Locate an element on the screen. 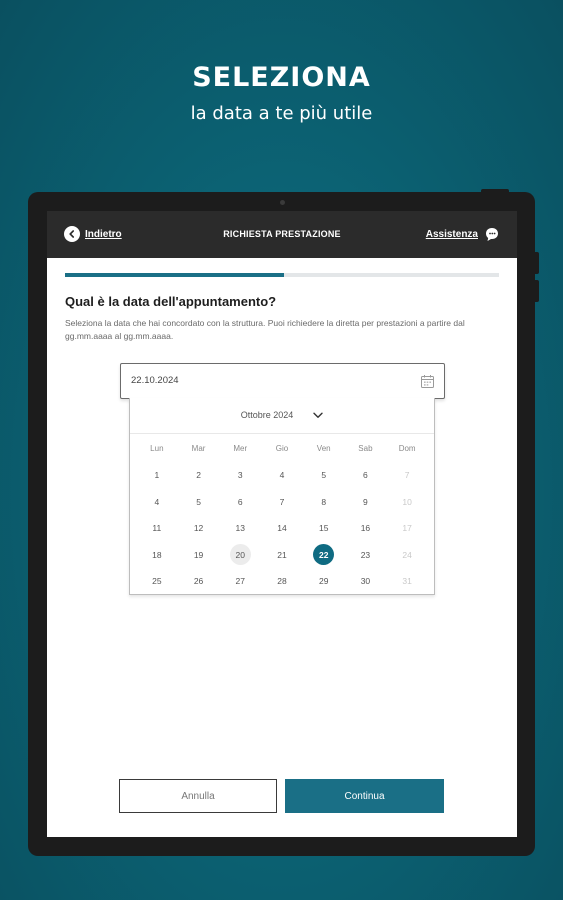  calendar-icon is located at coordinates (427, 381).